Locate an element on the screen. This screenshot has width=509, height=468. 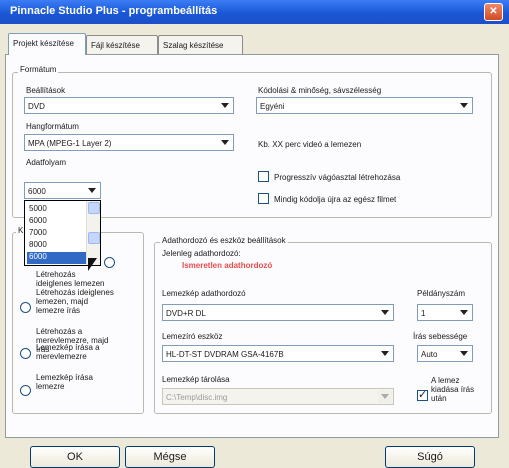
copies-label: Példányszám is located at coordinates (441, 293).